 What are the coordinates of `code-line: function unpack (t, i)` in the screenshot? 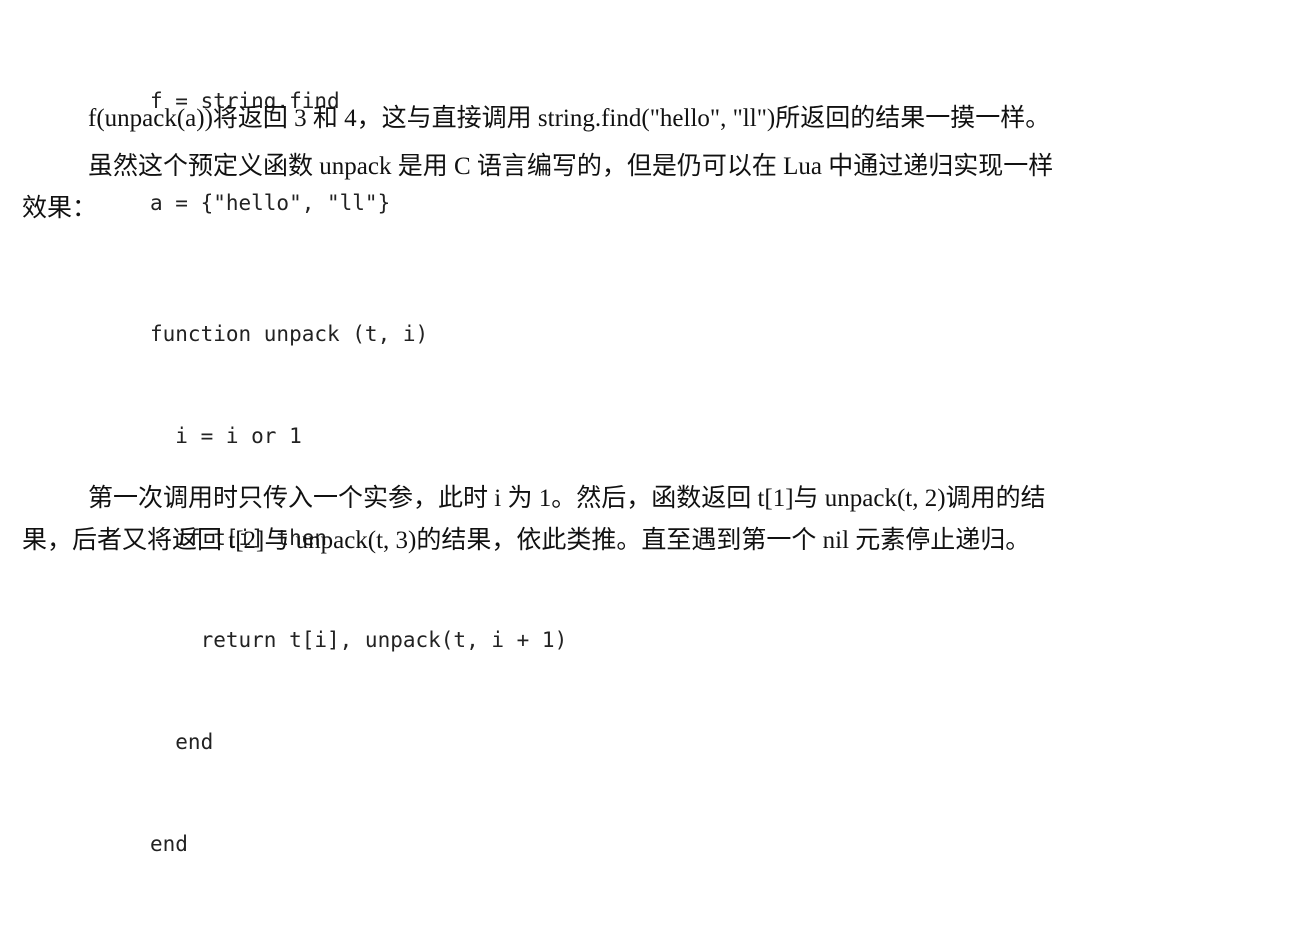 It's located at (289, 334).